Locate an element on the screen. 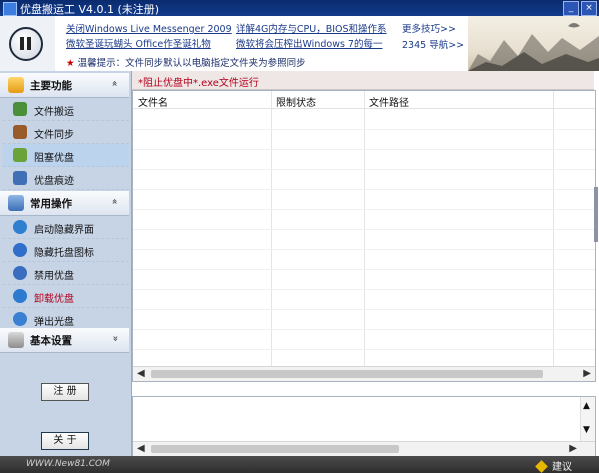 This screenshot has height=473, width=599. sidebar-item-label: 隐藏托盘图标 is located at coordinates (64, 253).